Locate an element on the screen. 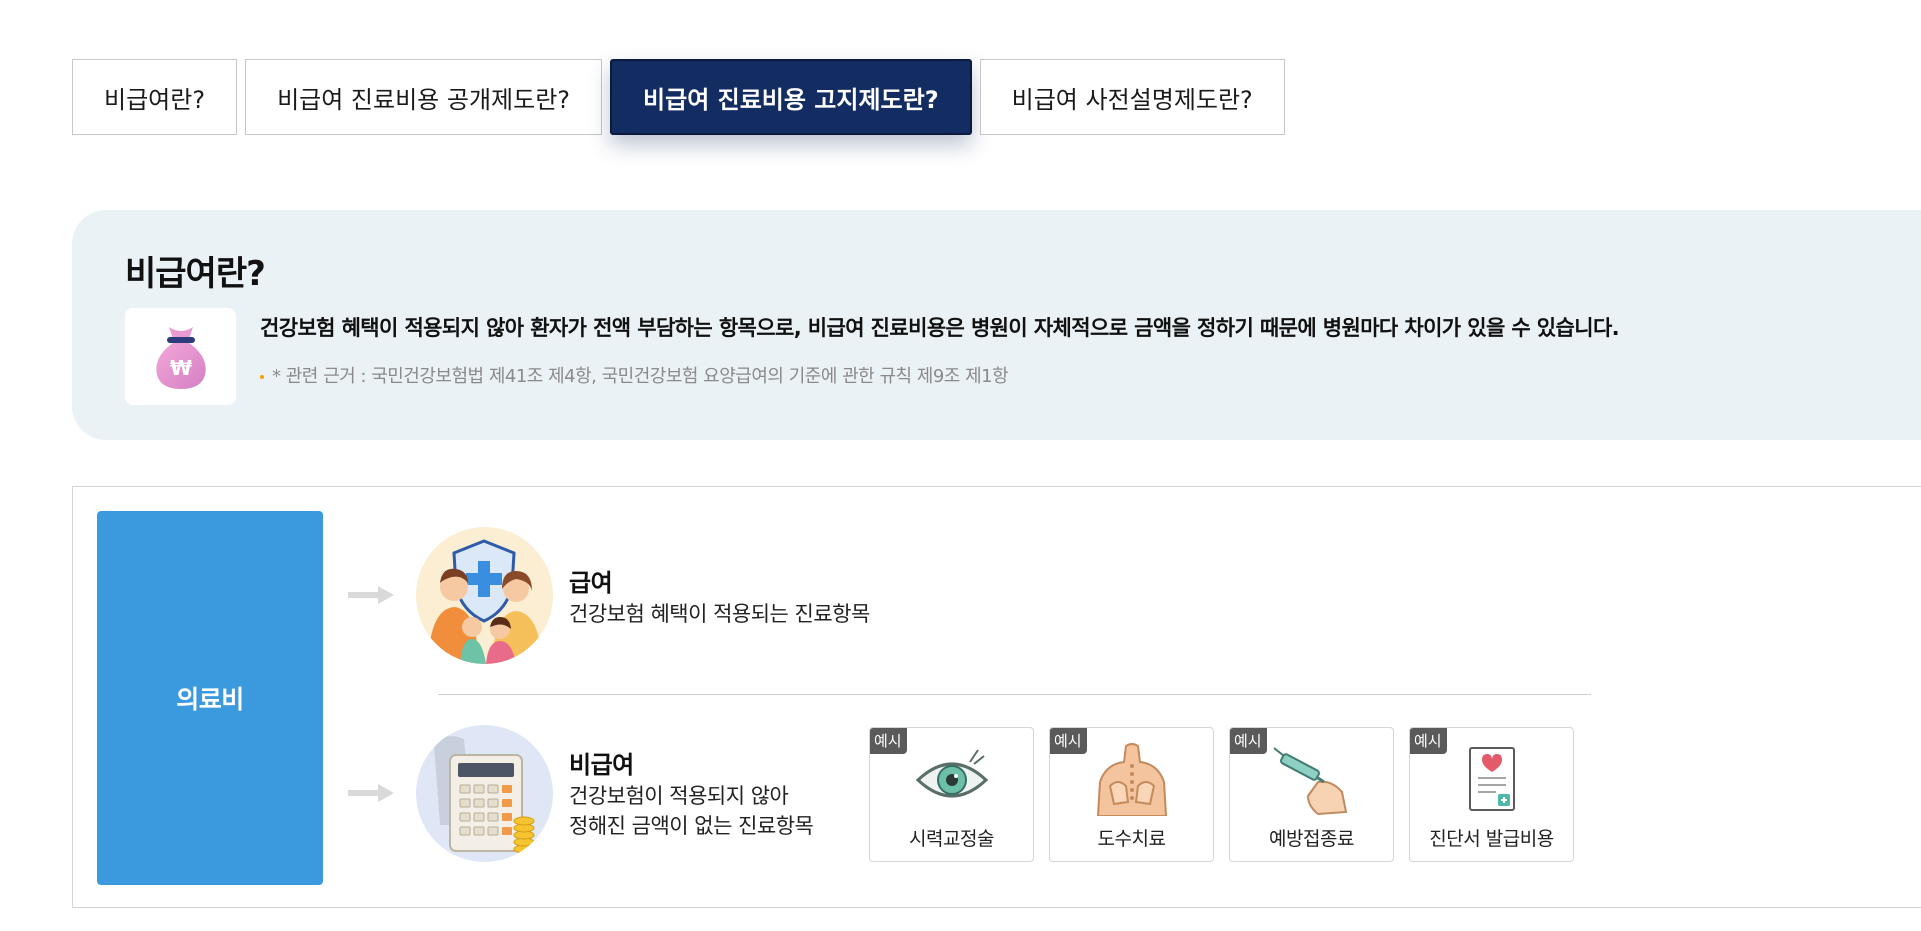 The image size is (1921, 931). syringe-icon is located at coordinates (1309, 781).